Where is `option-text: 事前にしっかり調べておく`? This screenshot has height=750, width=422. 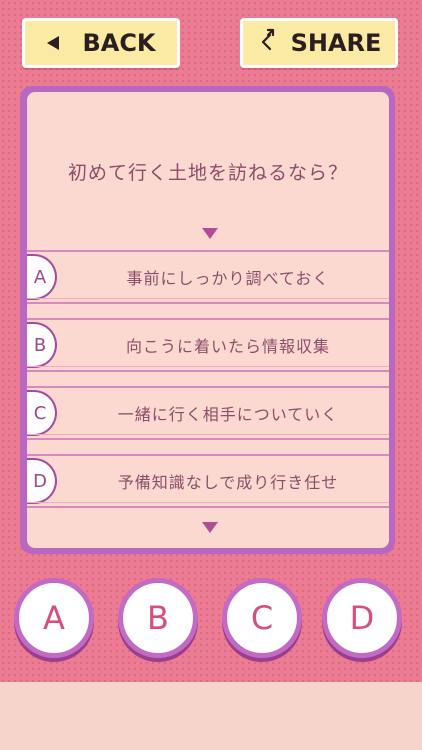
option-text: 事前にしっかり調べておく is located at coordinates (228, 278).